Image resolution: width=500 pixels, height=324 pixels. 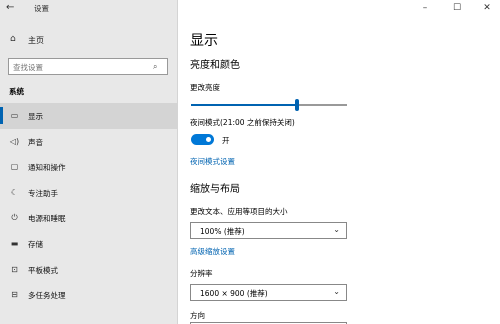 What do you see at coordinates (13, 8) in the screenshot?
I see `back-arrow-icon: ←` at bounding box center [13, 8].